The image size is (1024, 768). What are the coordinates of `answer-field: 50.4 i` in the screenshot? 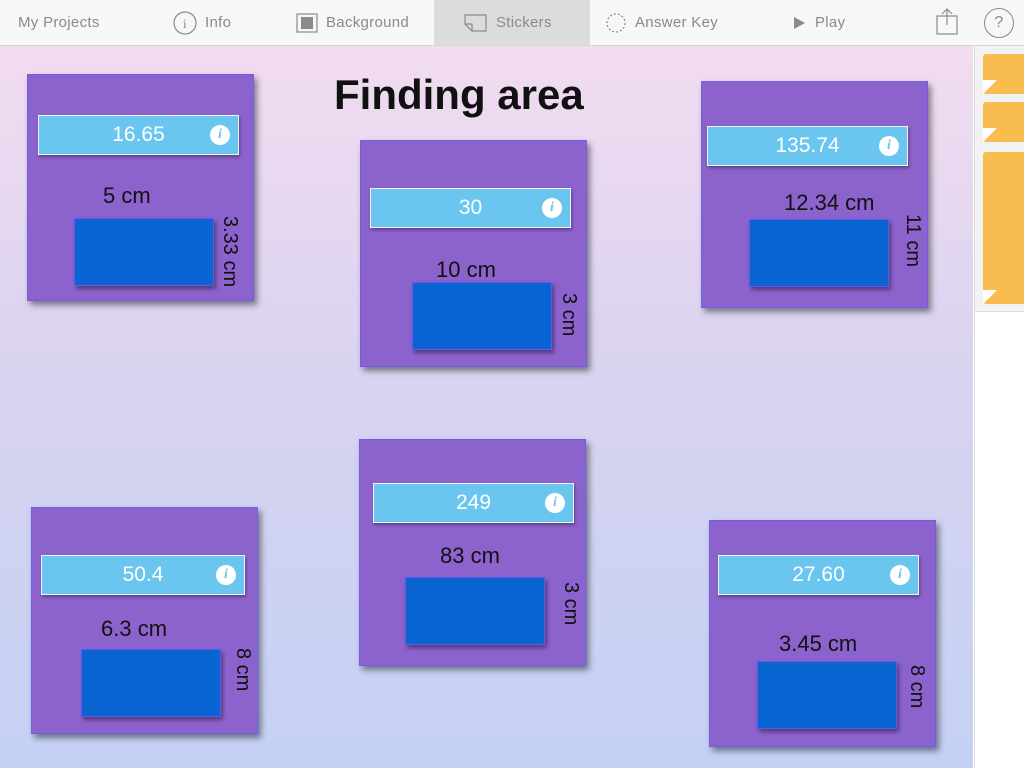 It's located at (143, 575).